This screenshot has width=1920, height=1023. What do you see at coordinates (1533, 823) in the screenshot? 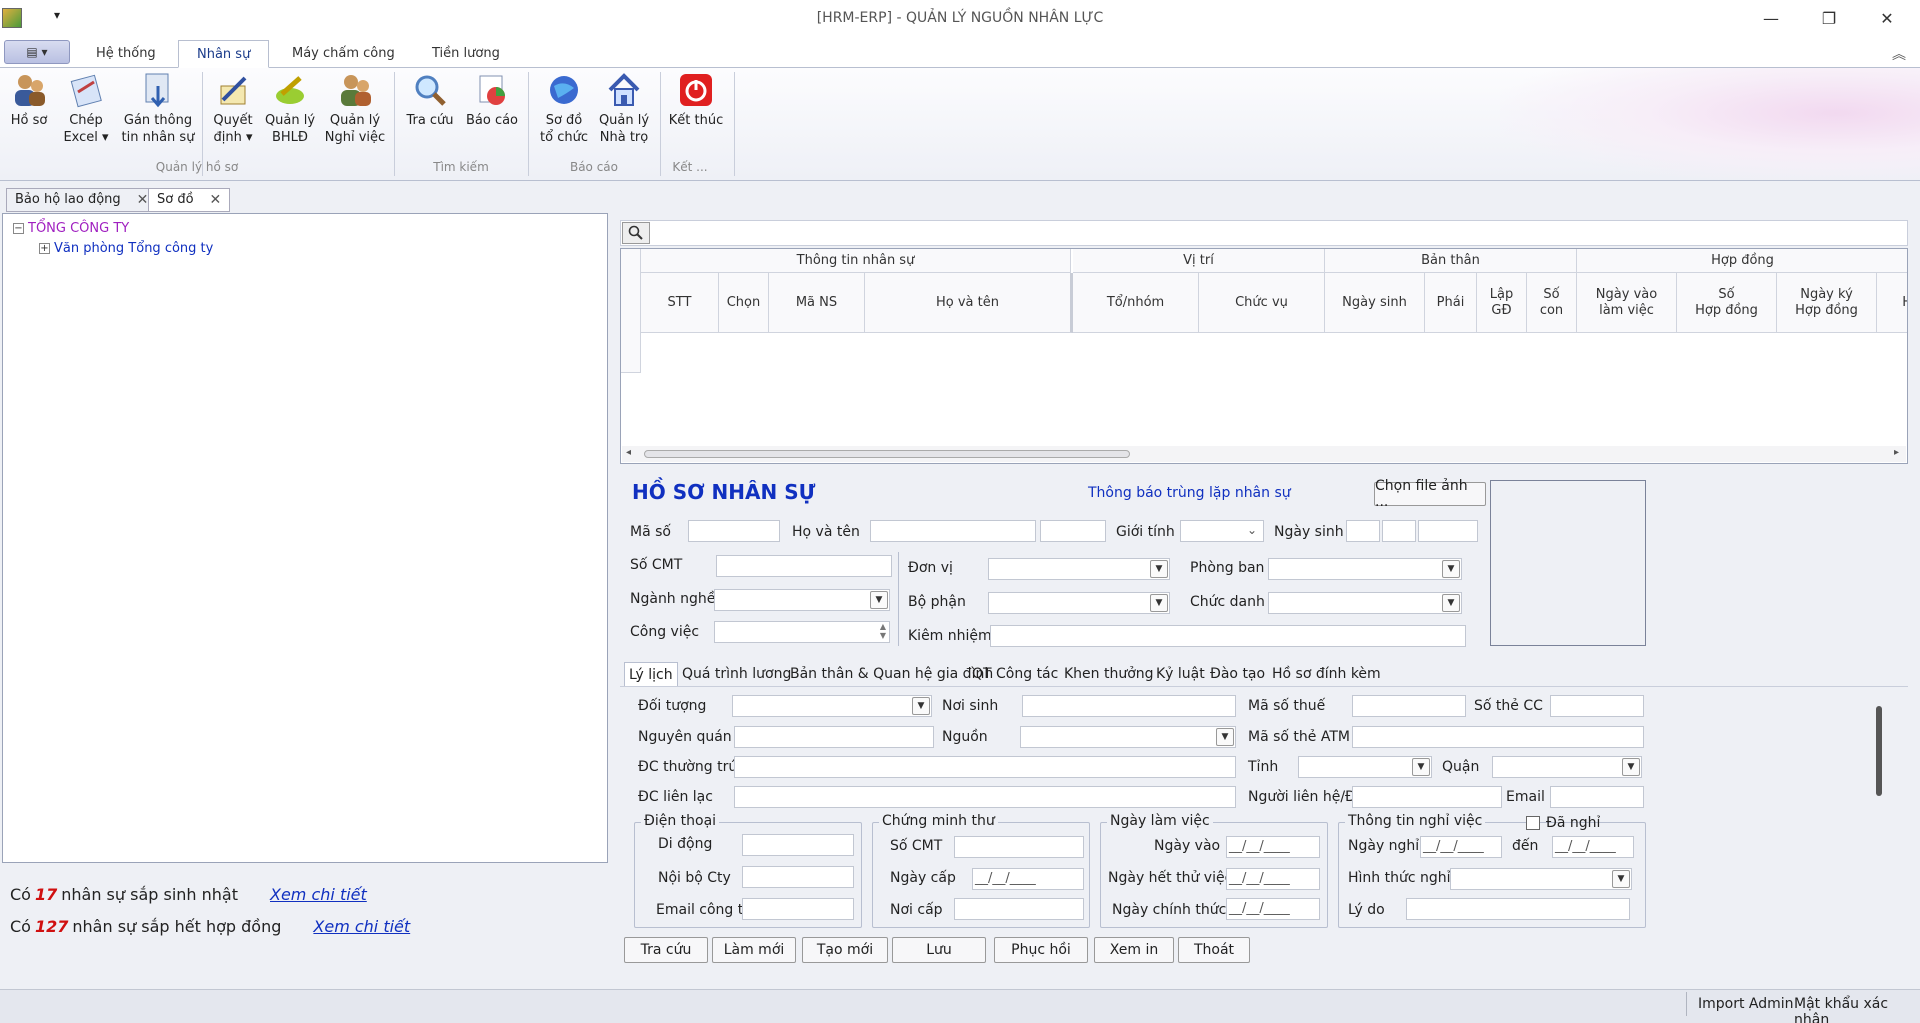
I see `da-nghi-checkbox` at bounding box center [1533, 823].